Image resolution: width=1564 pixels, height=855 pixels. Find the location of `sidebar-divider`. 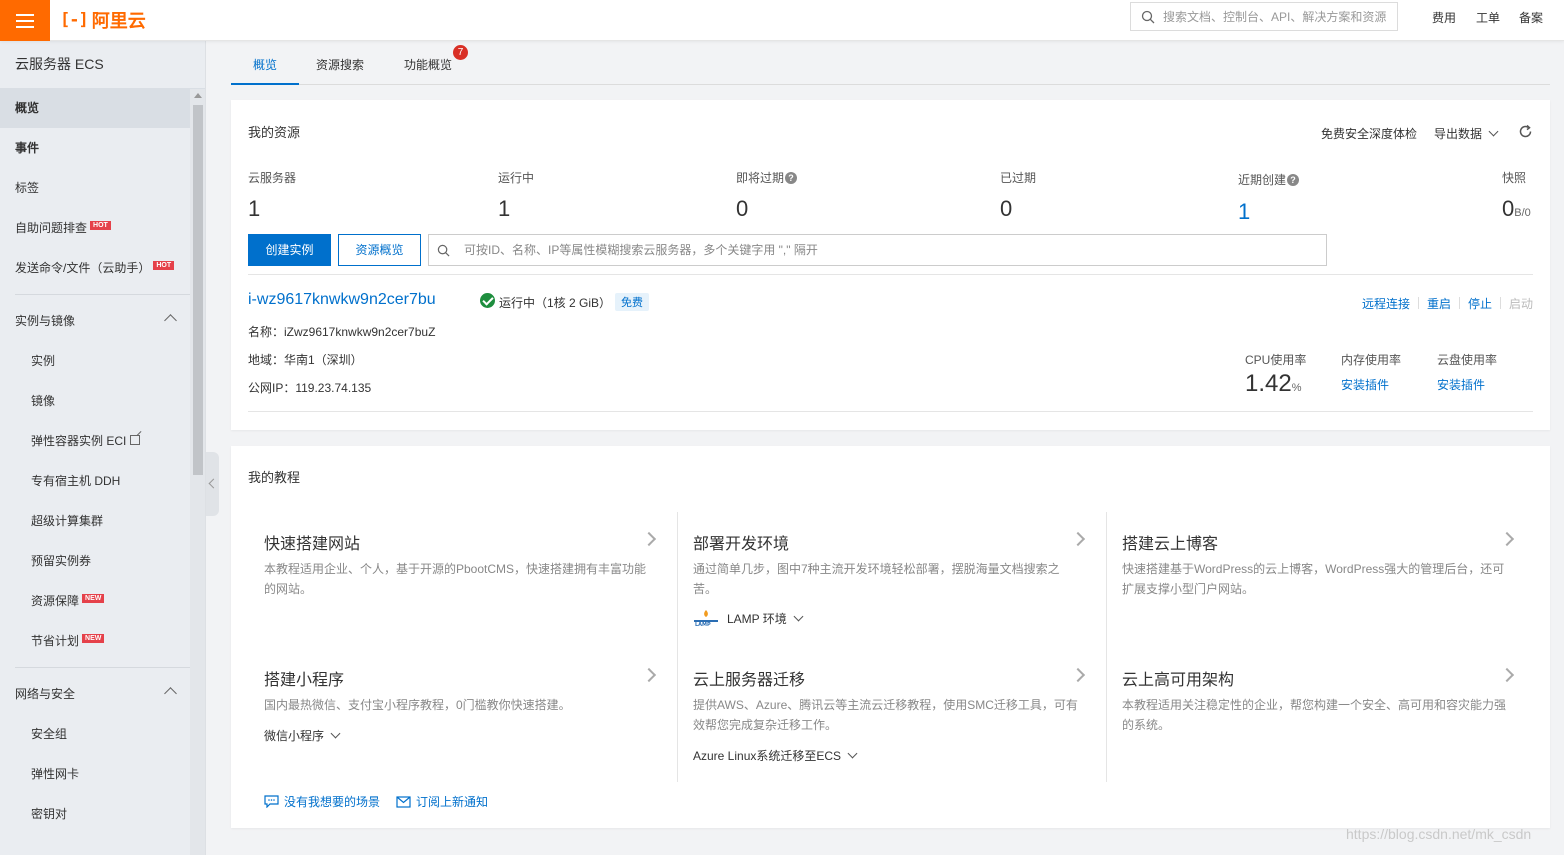

sidebar-divider is located at coordinates (102, 667).